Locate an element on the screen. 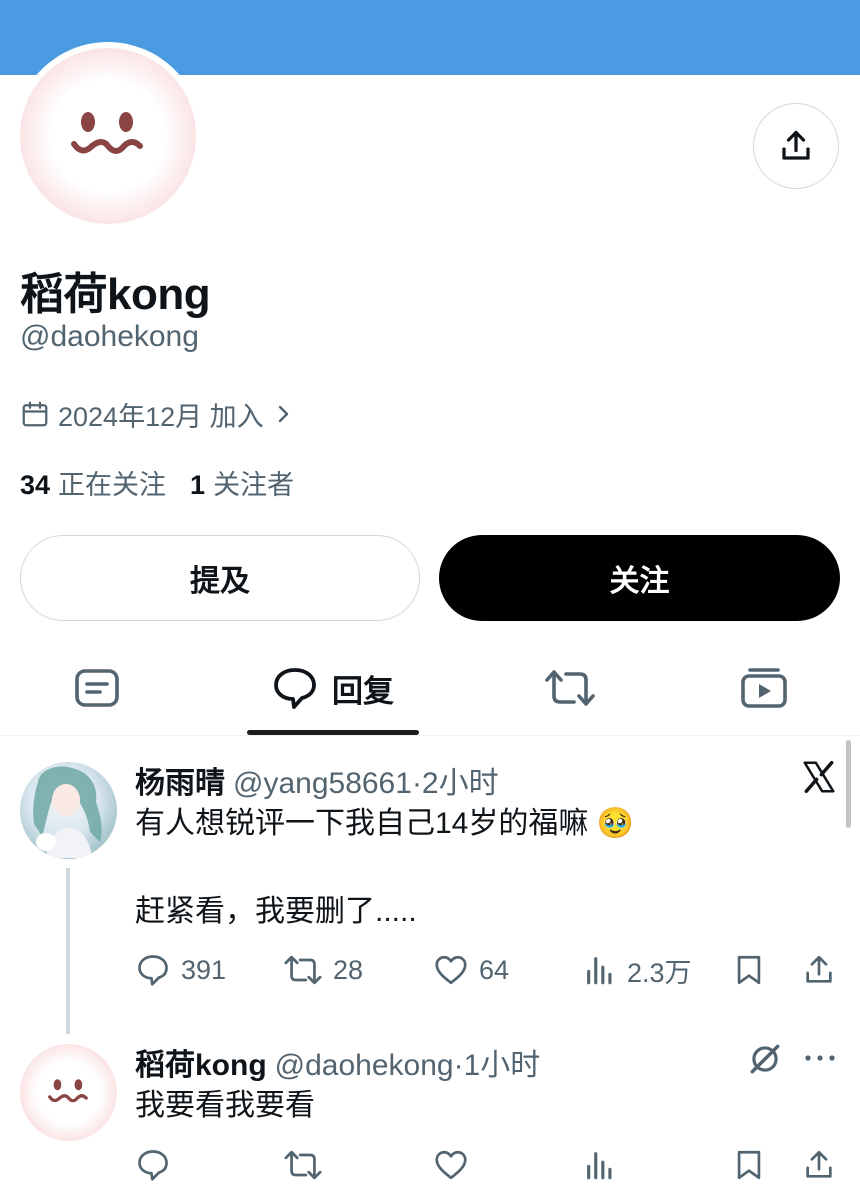 This screenshot has height=1200, width=860. share-button is located at coordinates (796, 146).